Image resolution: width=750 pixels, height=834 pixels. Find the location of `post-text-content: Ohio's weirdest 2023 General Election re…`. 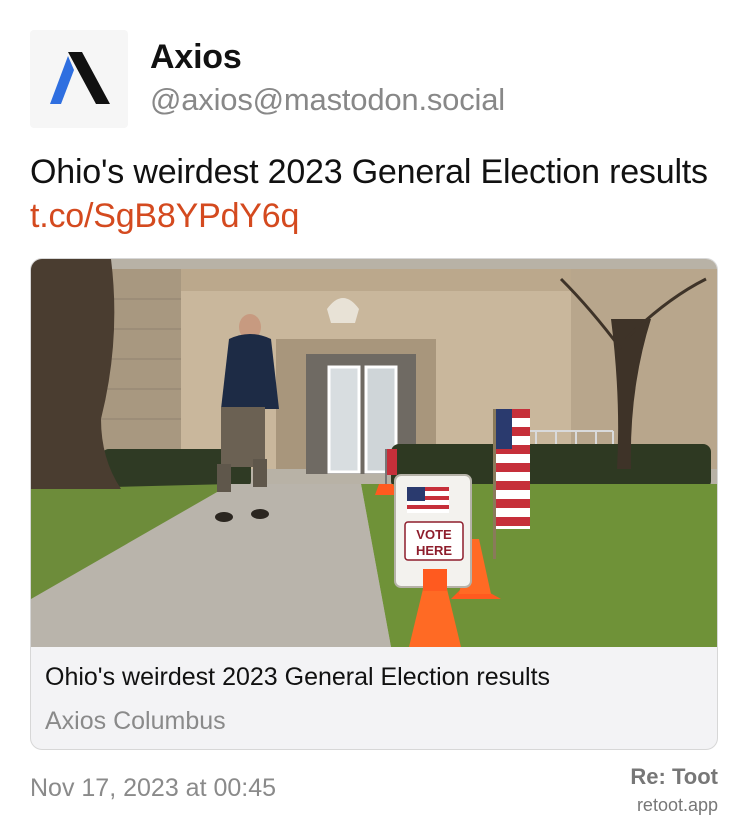

post-text-content: Ohio's weirdest 2023 General Election re… is located at coordinates (369, 172).